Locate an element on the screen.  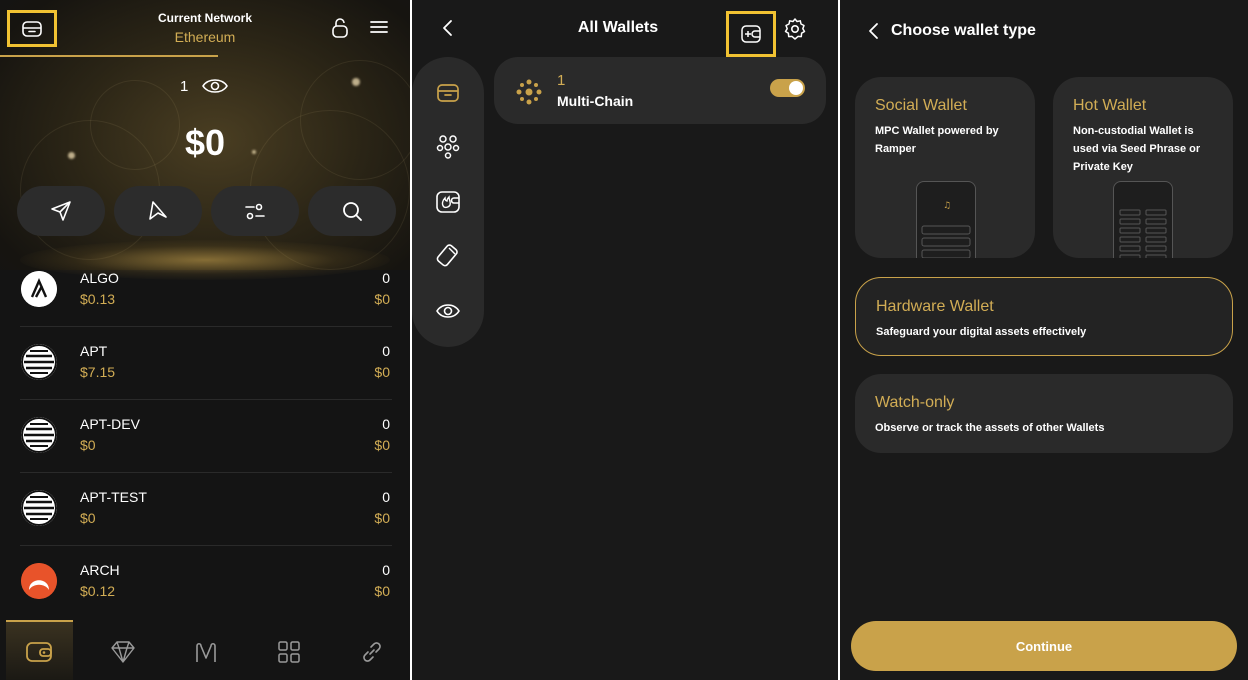
diamond-icon is located at coordinates (123, 652).